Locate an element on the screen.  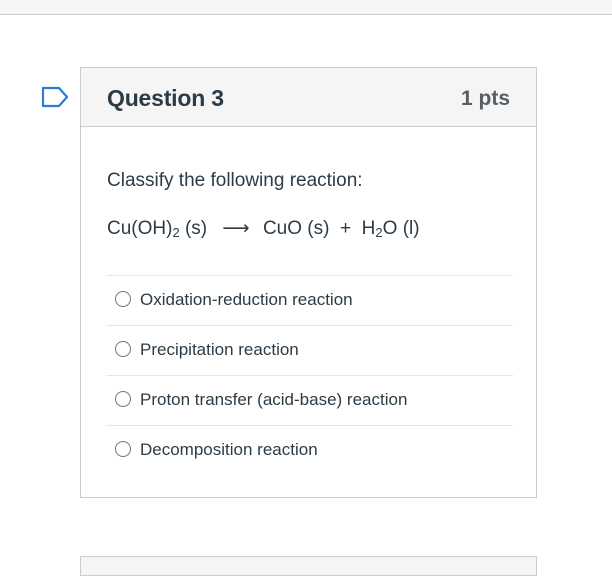
answer-option: Proton transfer (acid-base) reaction is located at coordinates (310, 401).